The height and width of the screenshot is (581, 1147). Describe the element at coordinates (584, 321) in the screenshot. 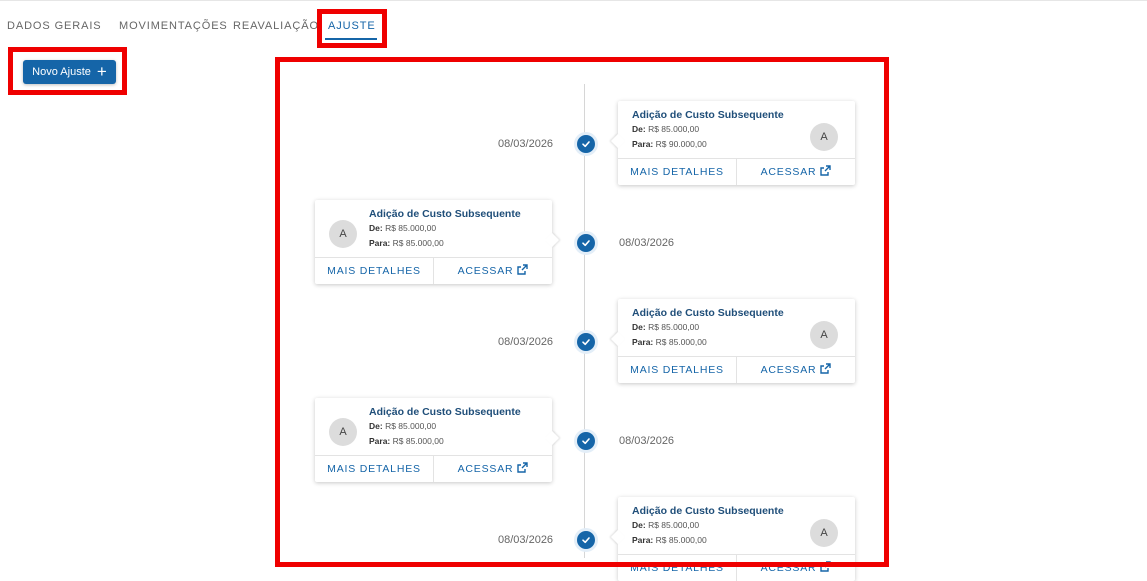

I see `timeline-line` at that location.